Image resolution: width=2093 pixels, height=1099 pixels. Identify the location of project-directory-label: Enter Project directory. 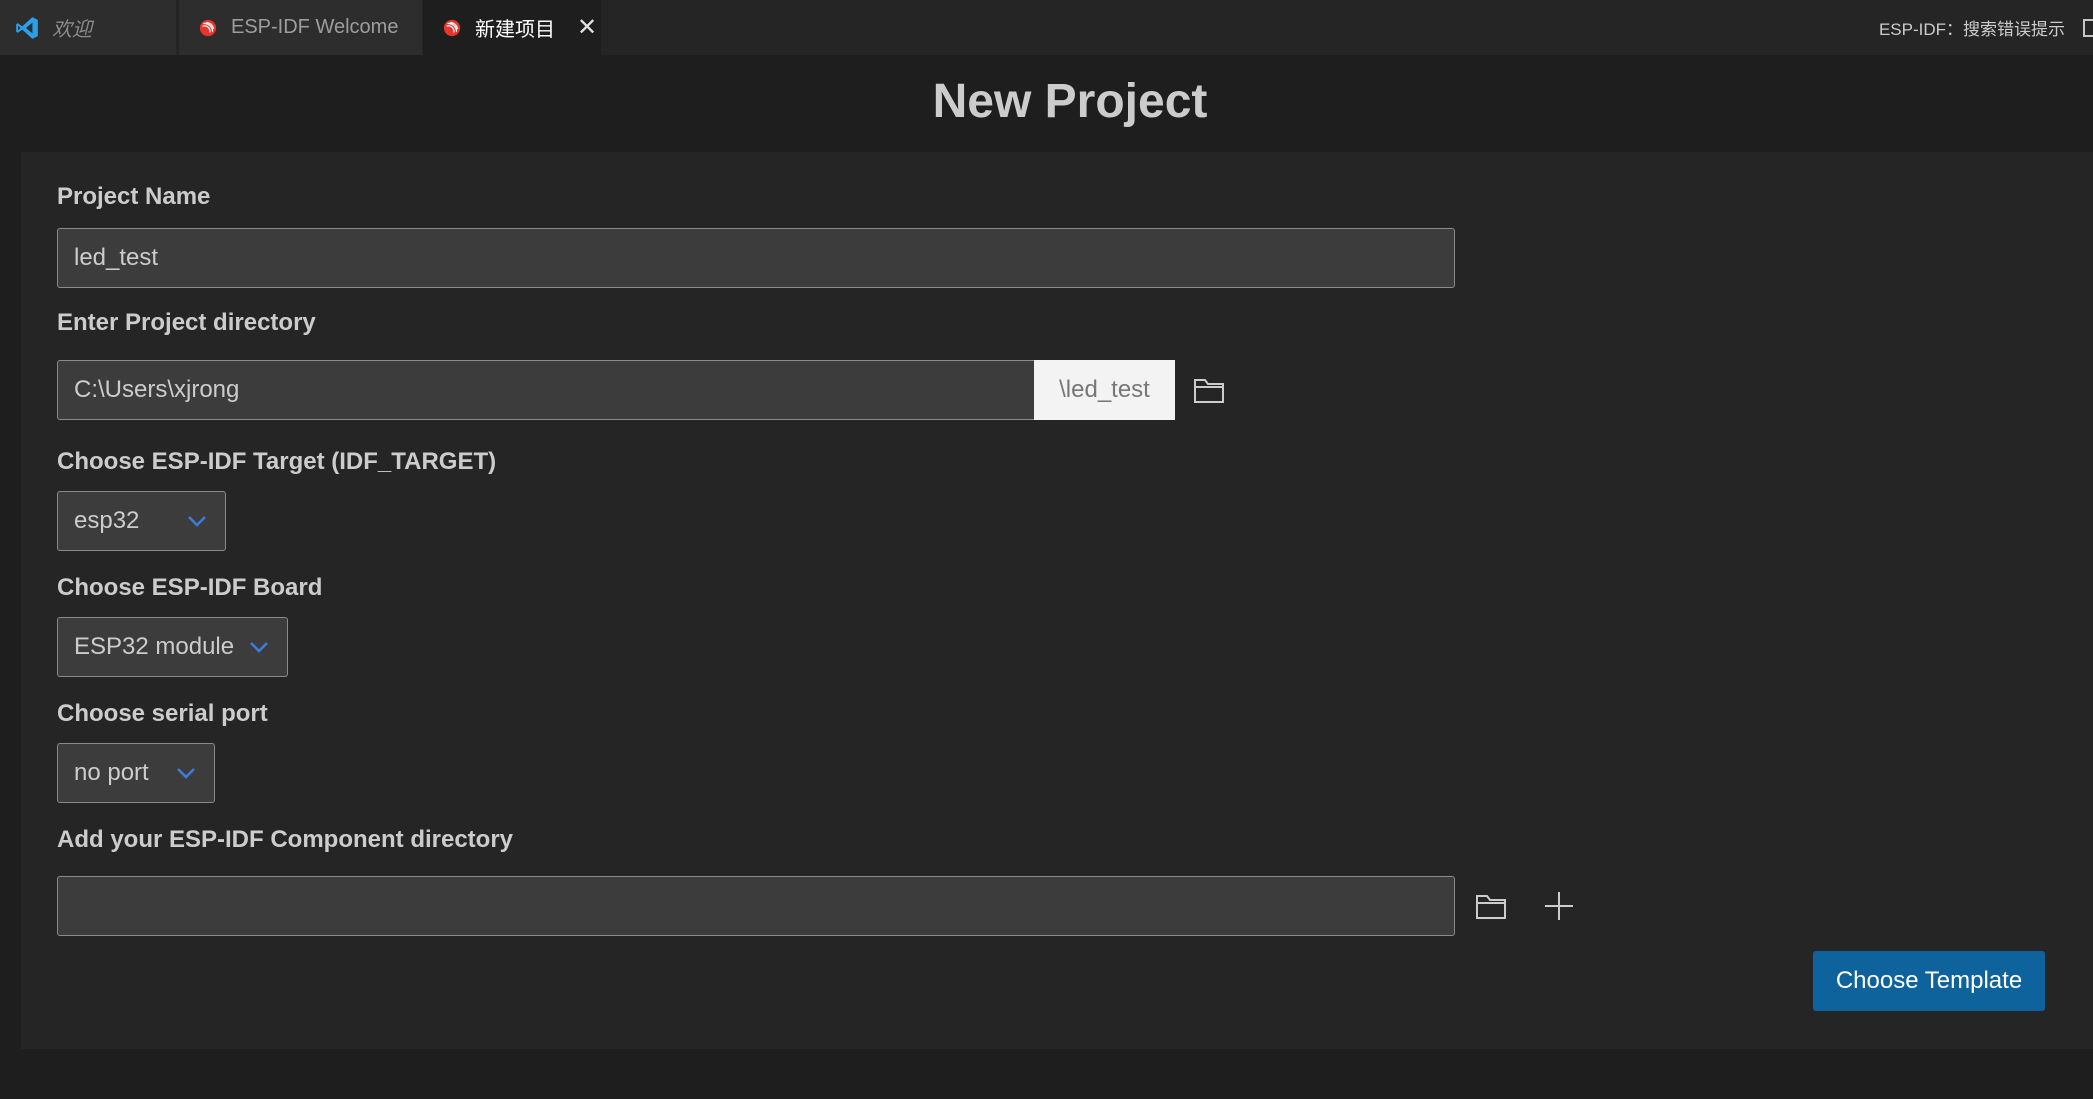
(186, 322).